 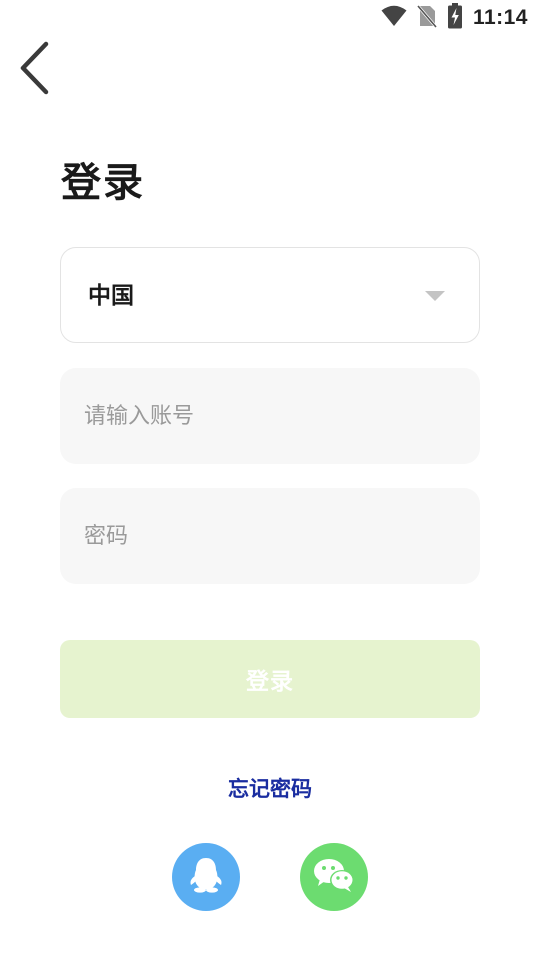 I want to click on status-icons: 11:14, so click(x=454, y=18).